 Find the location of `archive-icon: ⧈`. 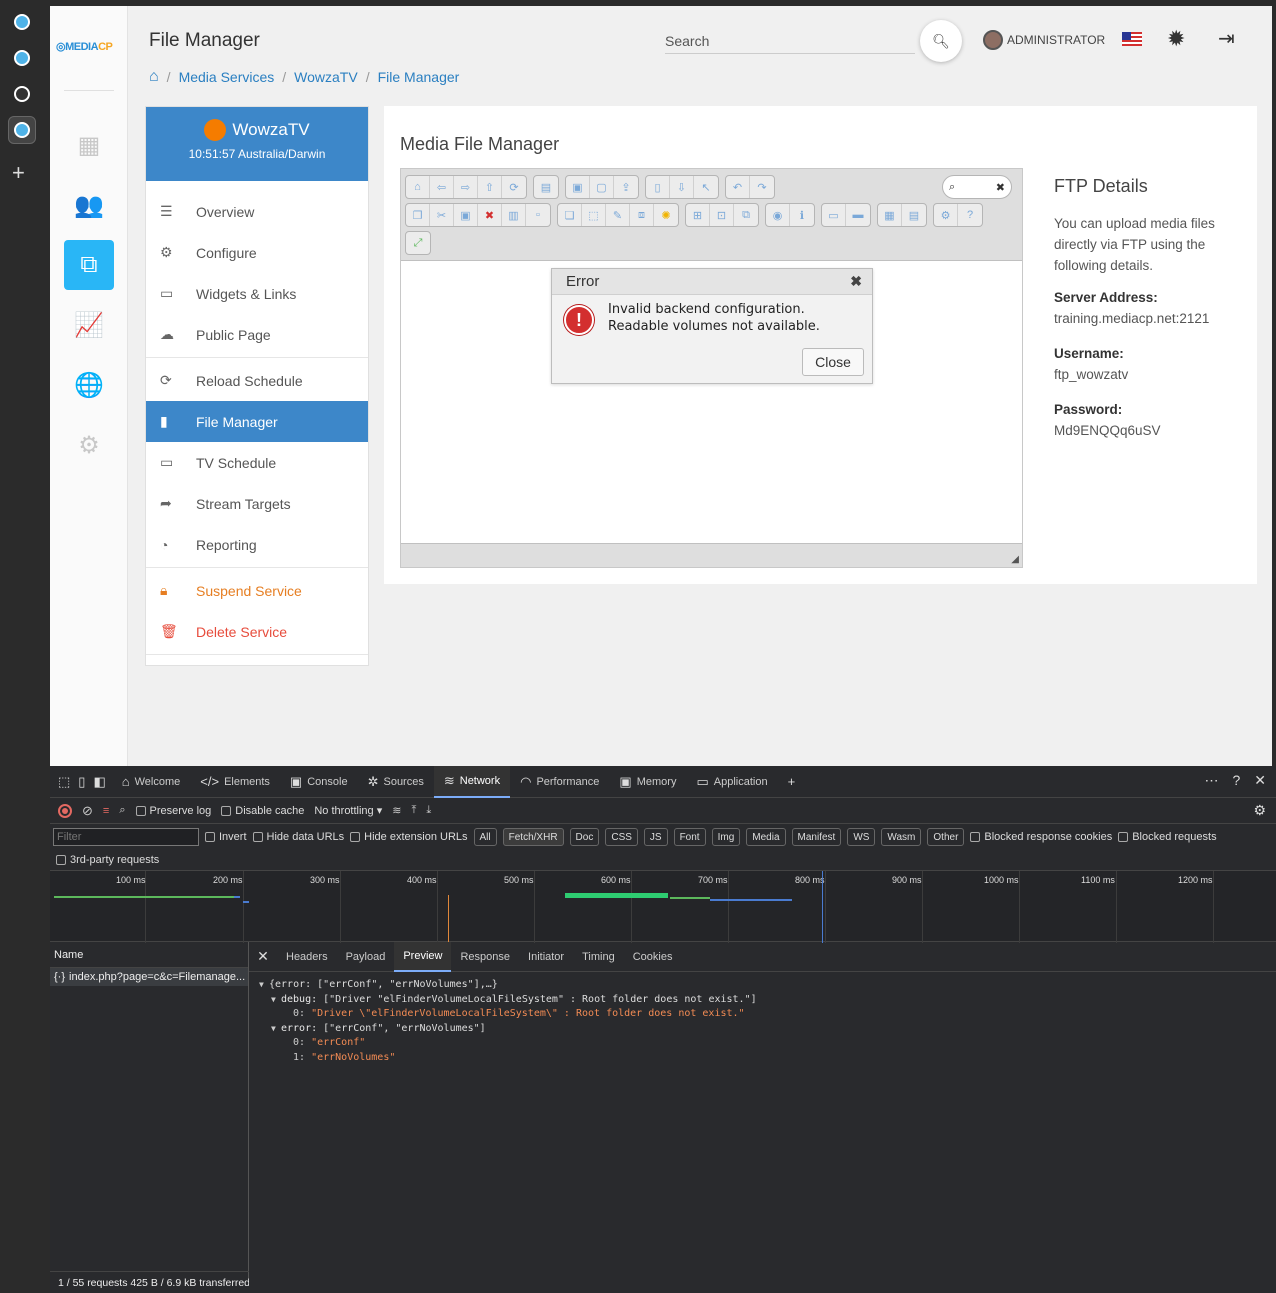

archive-icon: ⧈ is located at coordinates (642, 215).